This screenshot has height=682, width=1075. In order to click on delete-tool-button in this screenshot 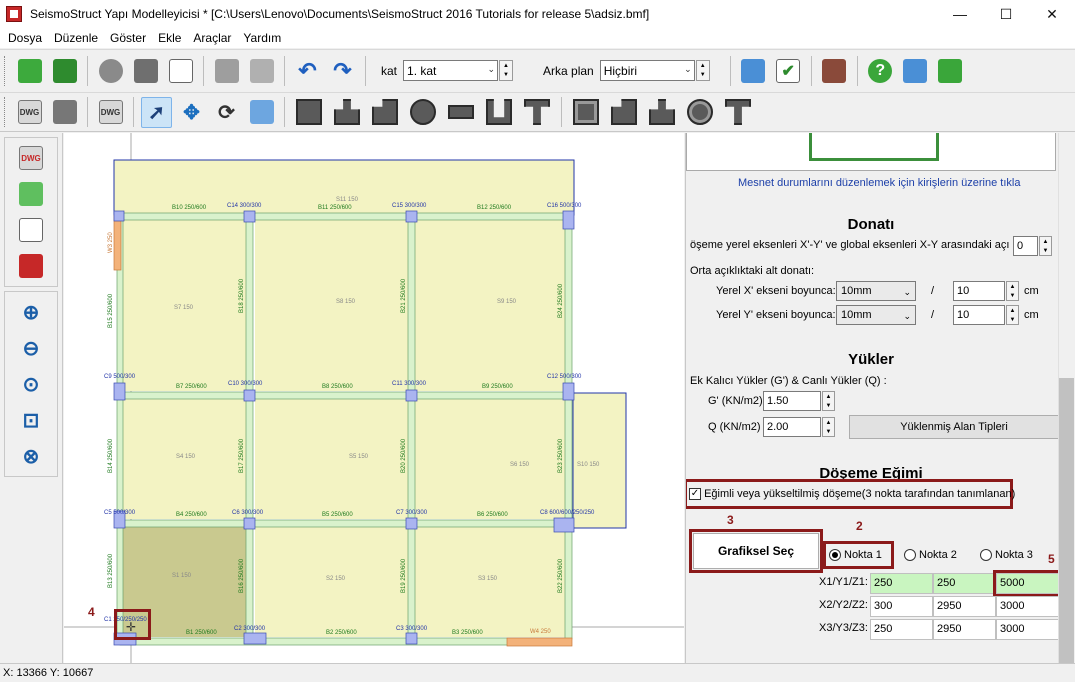, I will do `click(261, 112)`.